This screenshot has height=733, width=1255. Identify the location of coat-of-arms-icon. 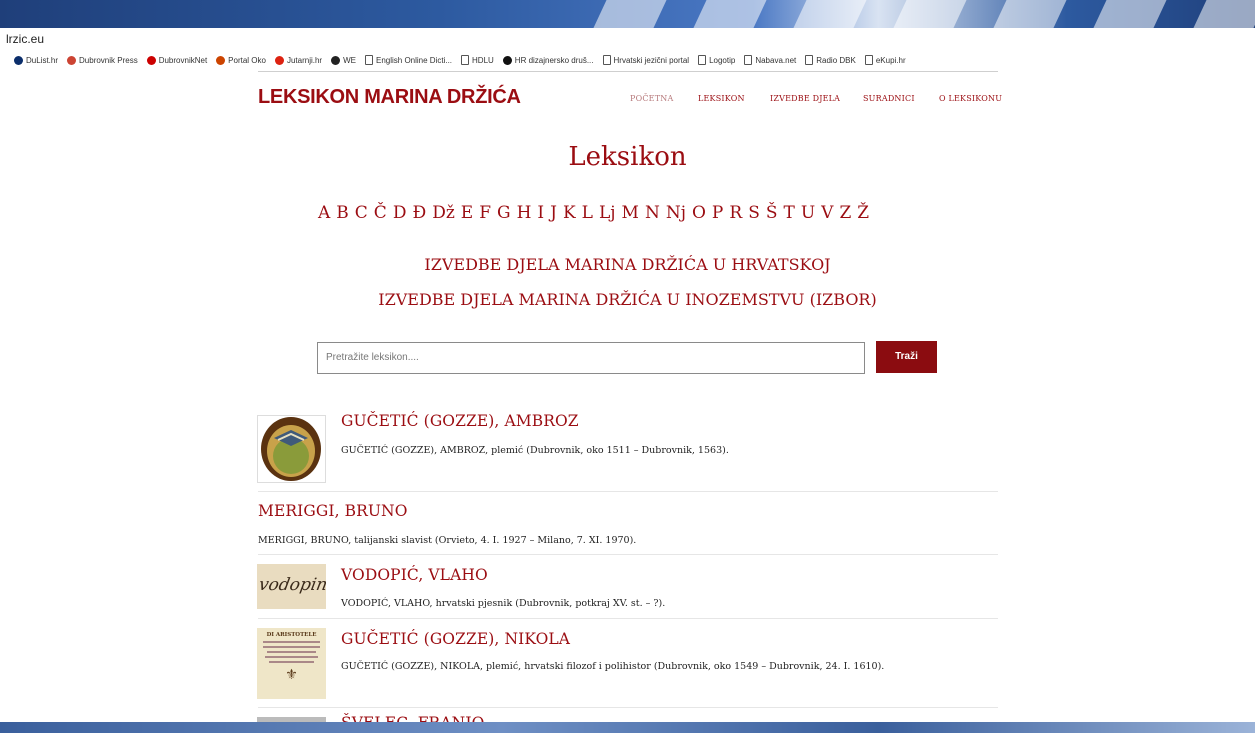
(291, 449).